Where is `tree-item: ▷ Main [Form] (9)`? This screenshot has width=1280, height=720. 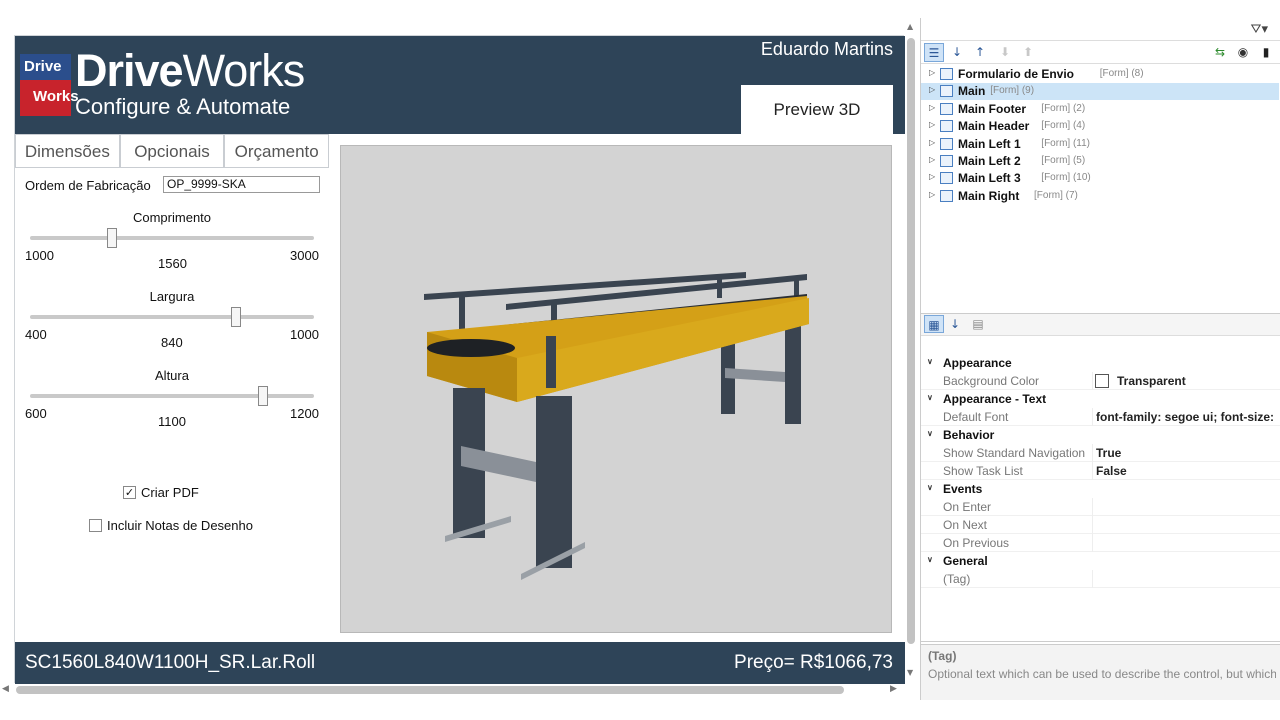
tree-item: ▷ Main [Form] (9) is located at coordinates (1100, 92).